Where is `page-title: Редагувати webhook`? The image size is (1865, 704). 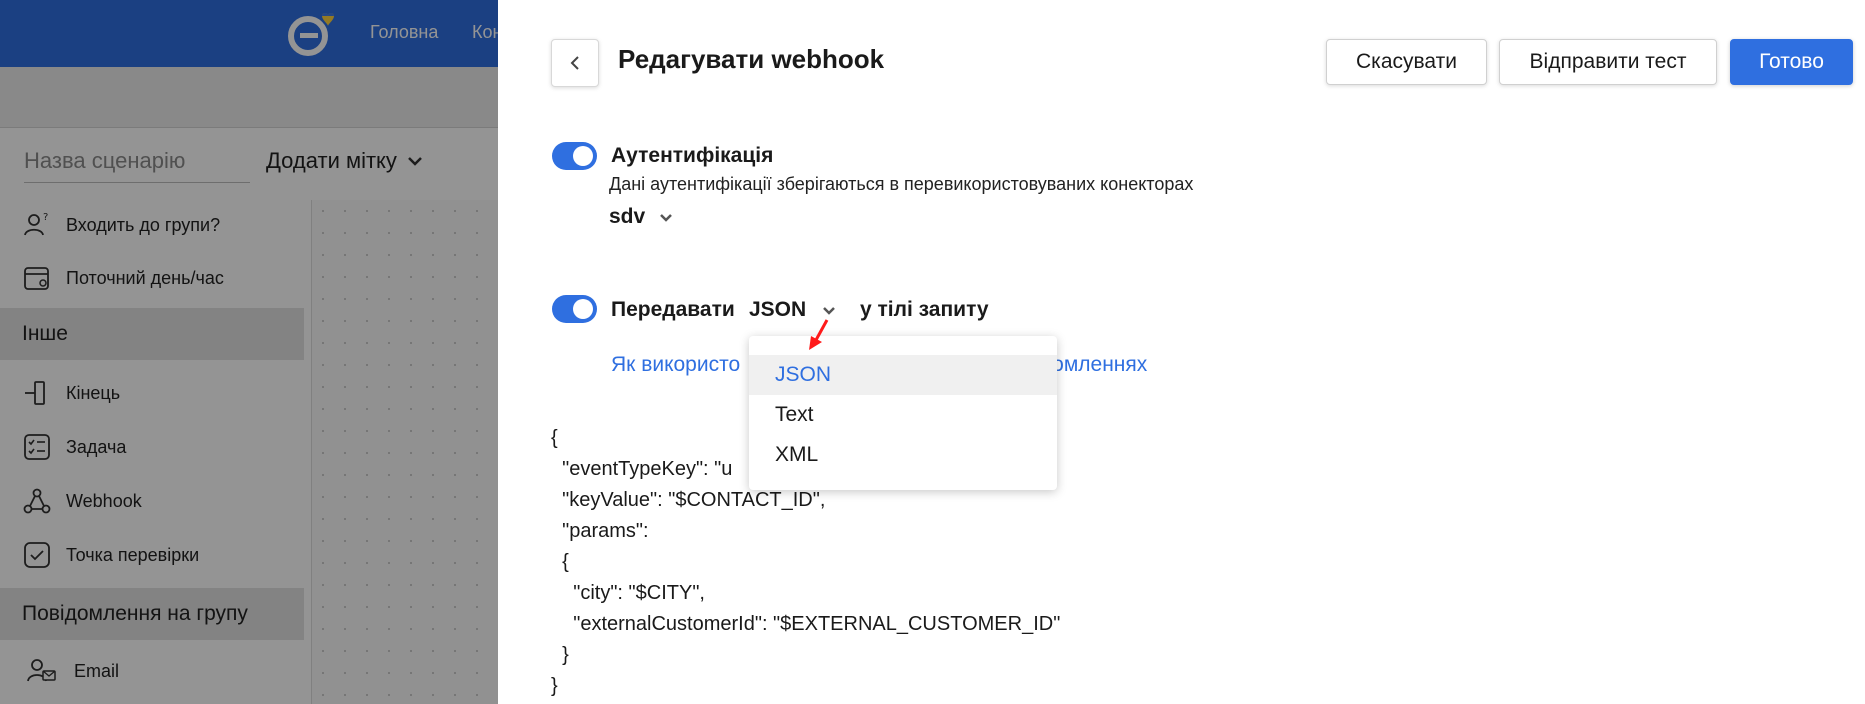
page-title: Редагувати webhook is located at coordinates (751, 59).